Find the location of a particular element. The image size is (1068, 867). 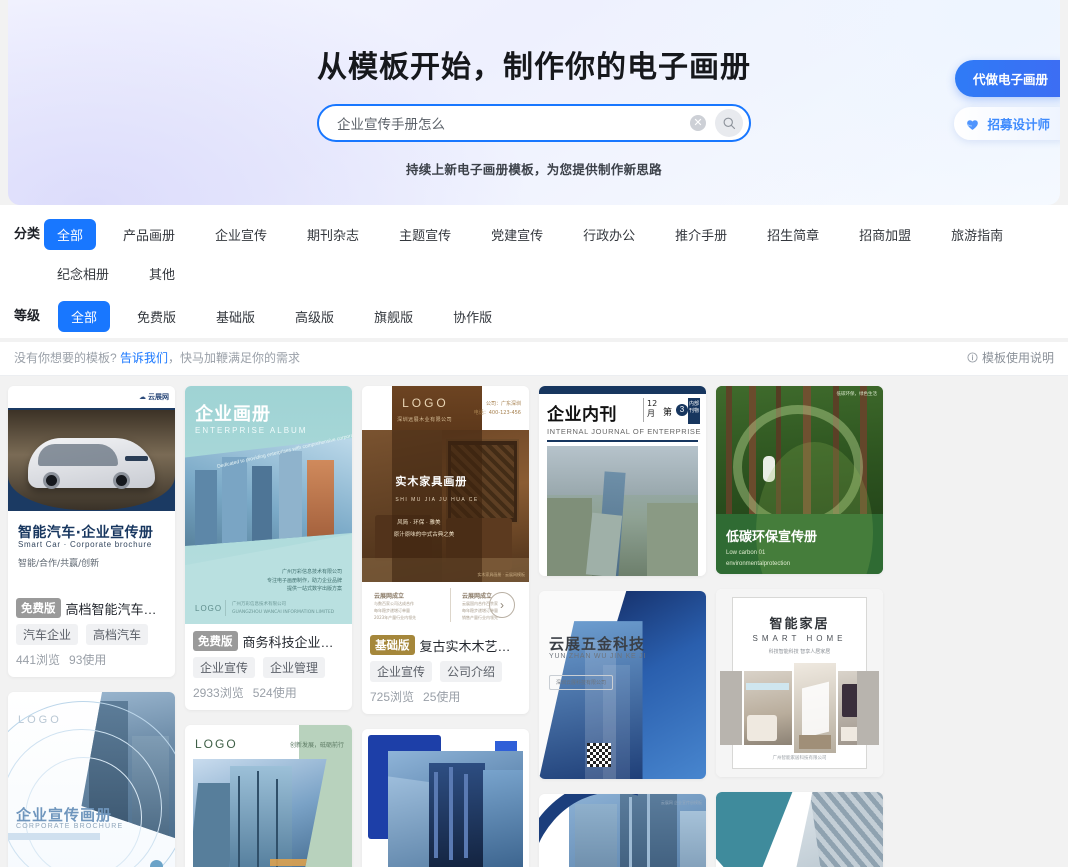

category-chip-9: 招商加盟 is located at coordinates (885, 234).